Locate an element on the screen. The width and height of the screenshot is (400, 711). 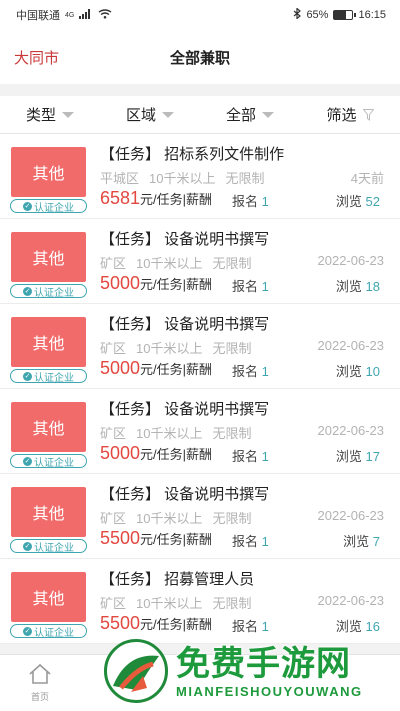
filter-bar: 类型 区域 全部 筛选 is located at coordinates (200, 115).